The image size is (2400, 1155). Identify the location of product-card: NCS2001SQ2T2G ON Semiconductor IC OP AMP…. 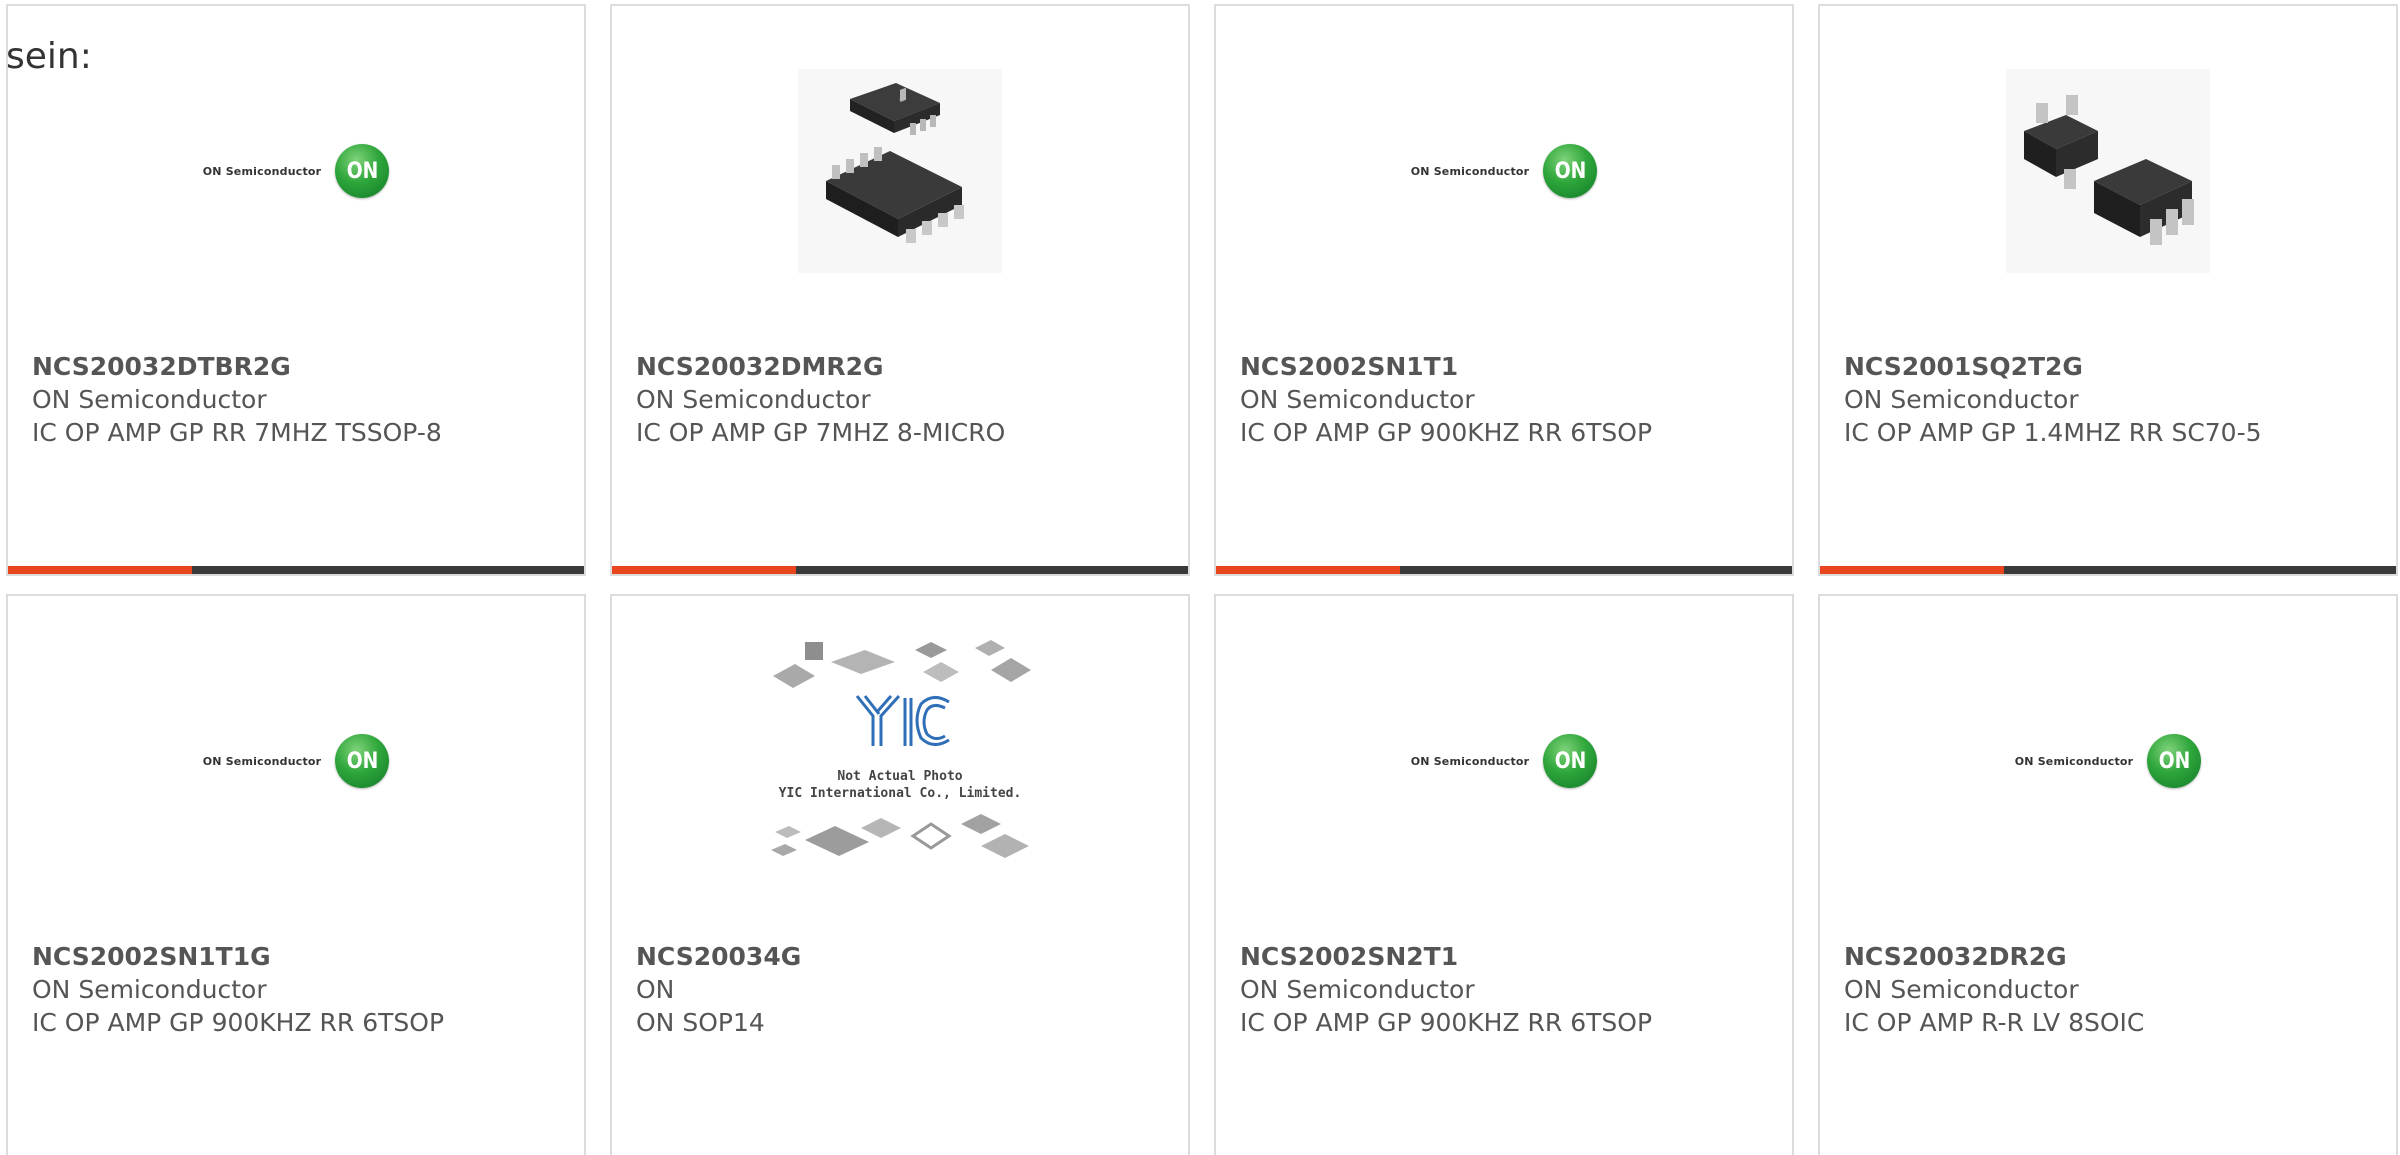
(2108, 290).